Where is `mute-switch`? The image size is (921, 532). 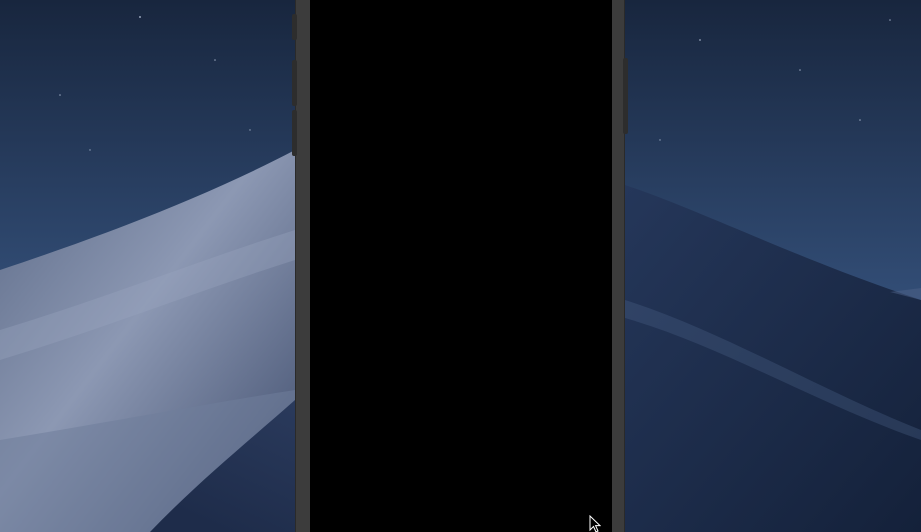
mute-switch is located at coordinates (294, 27).